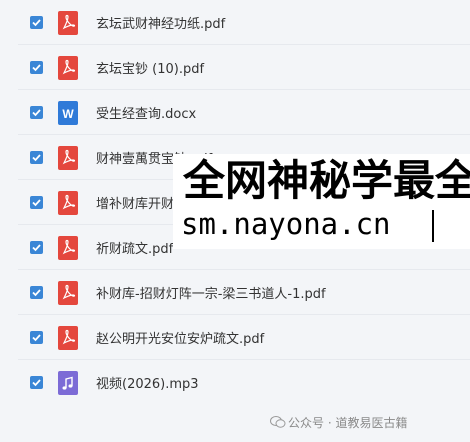 The width and height of the screenshot is (470, 442). I want to click on overlay-title: 全网神秘学最全, so click(326, 180).